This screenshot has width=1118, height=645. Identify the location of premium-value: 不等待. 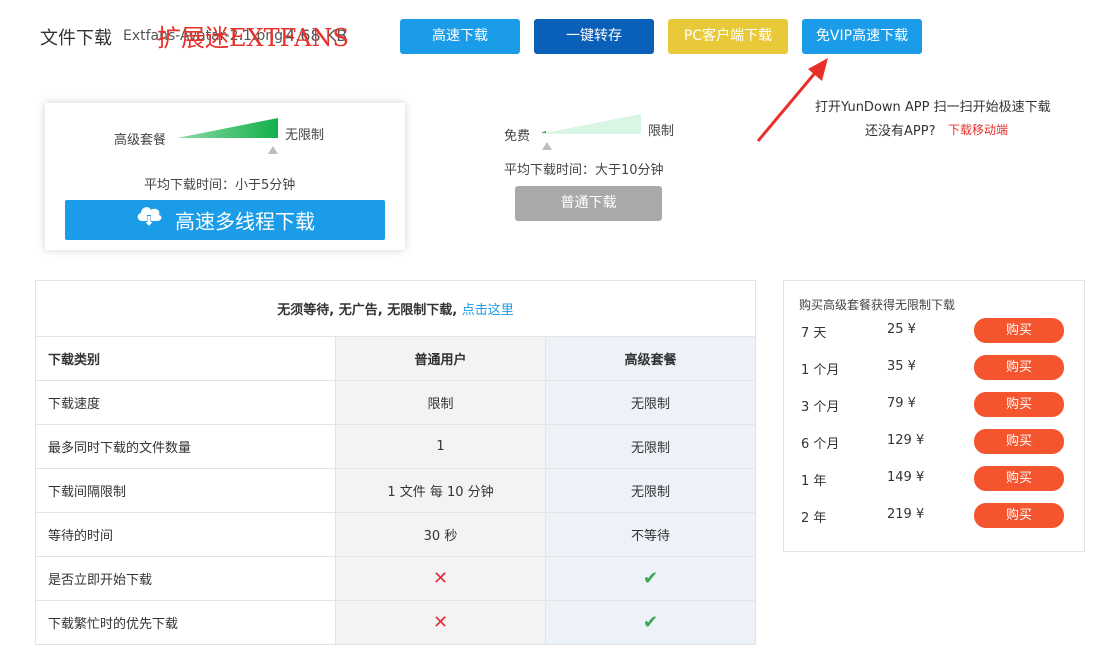
(651, 535).